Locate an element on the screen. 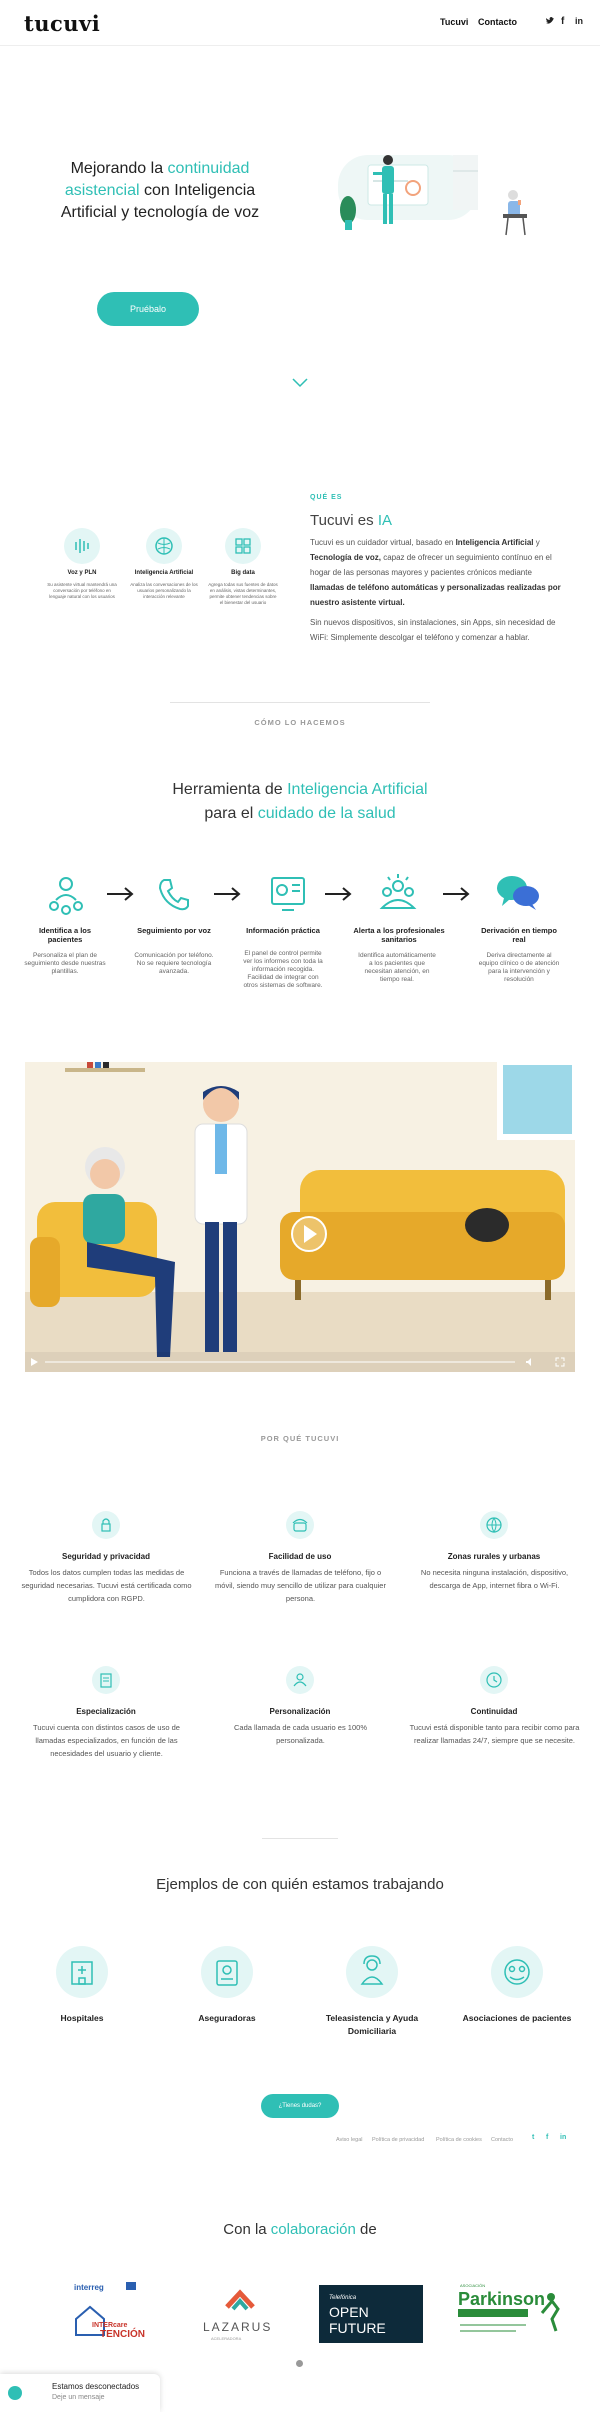 The height and width of the screenshot is (2412, 600). logo: tucuvi is located at coordinates (62, 23).